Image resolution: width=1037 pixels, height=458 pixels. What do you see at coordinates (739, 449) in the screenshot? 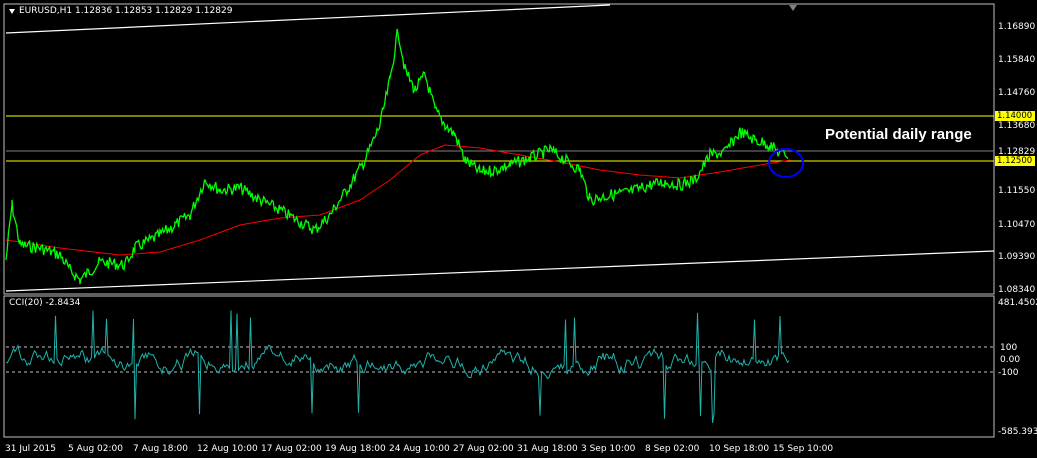
I see `time-label: 10 Sep 18:00` at bounding box center [739, 449].